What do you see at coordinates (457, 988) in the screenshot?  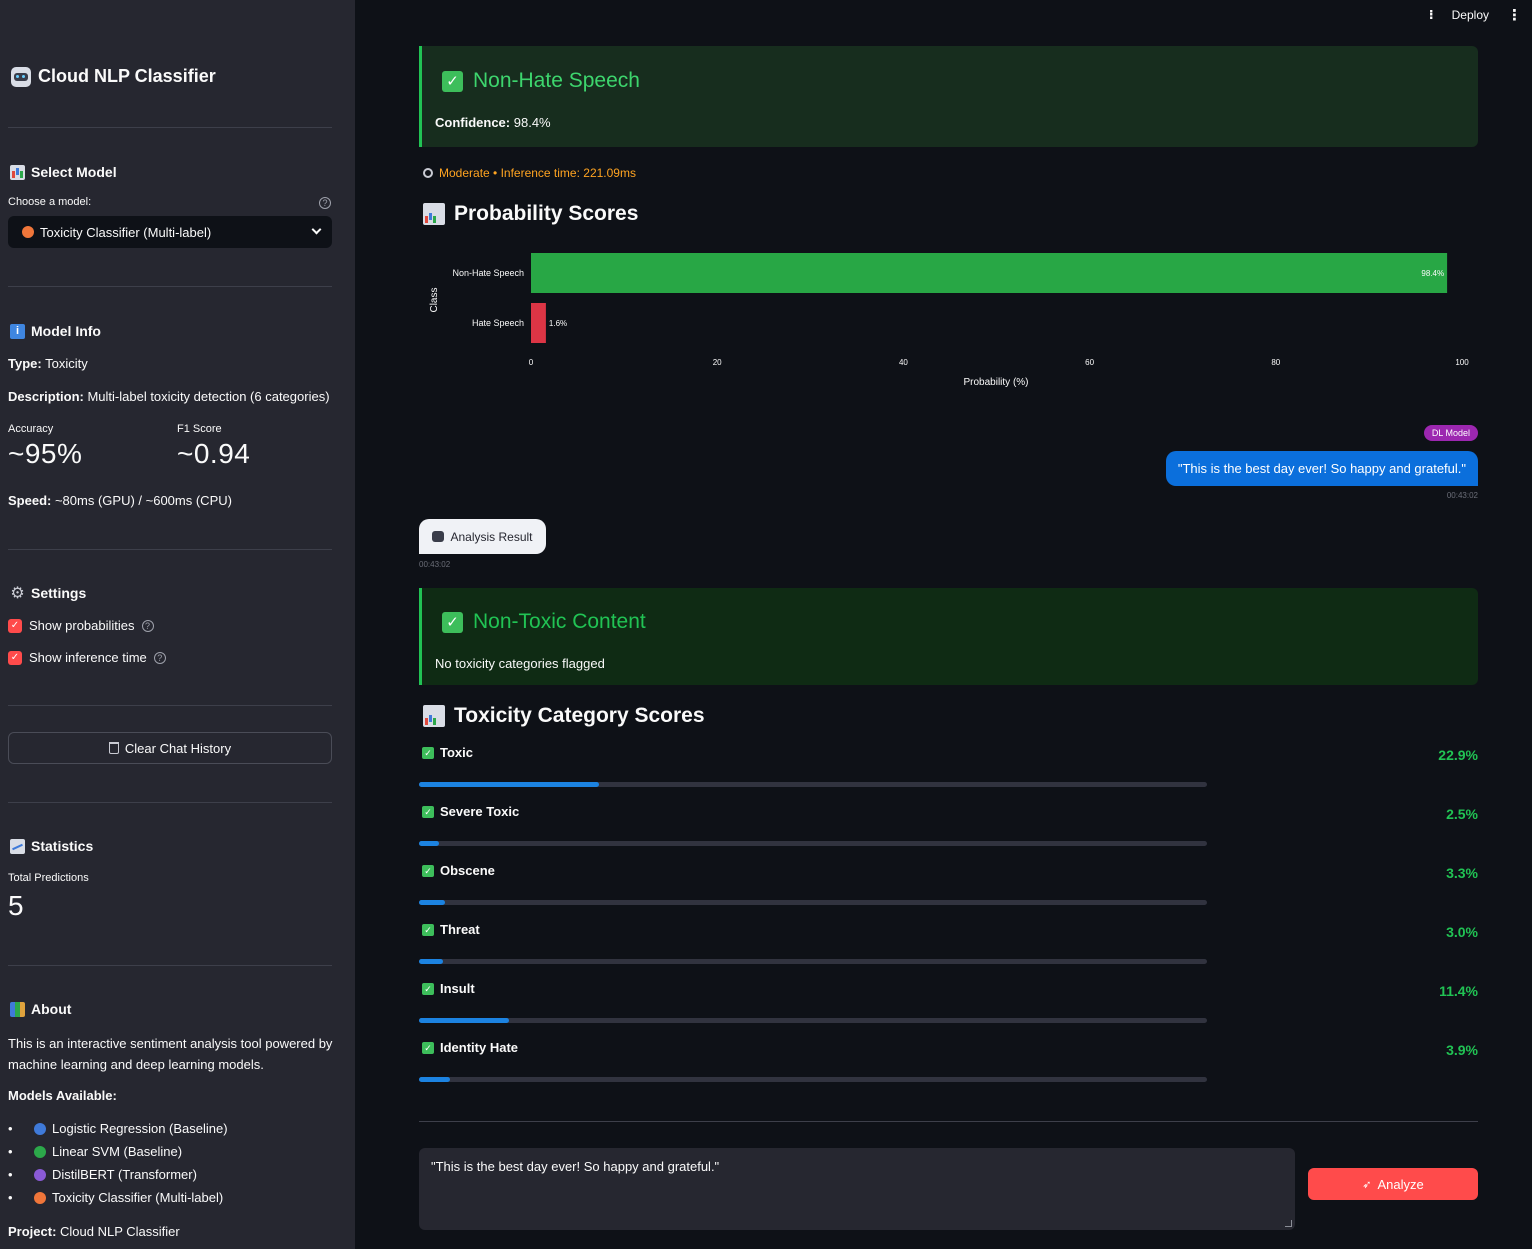 I see `toxicity-category-label: Insult` at bounding box center [457, 988].